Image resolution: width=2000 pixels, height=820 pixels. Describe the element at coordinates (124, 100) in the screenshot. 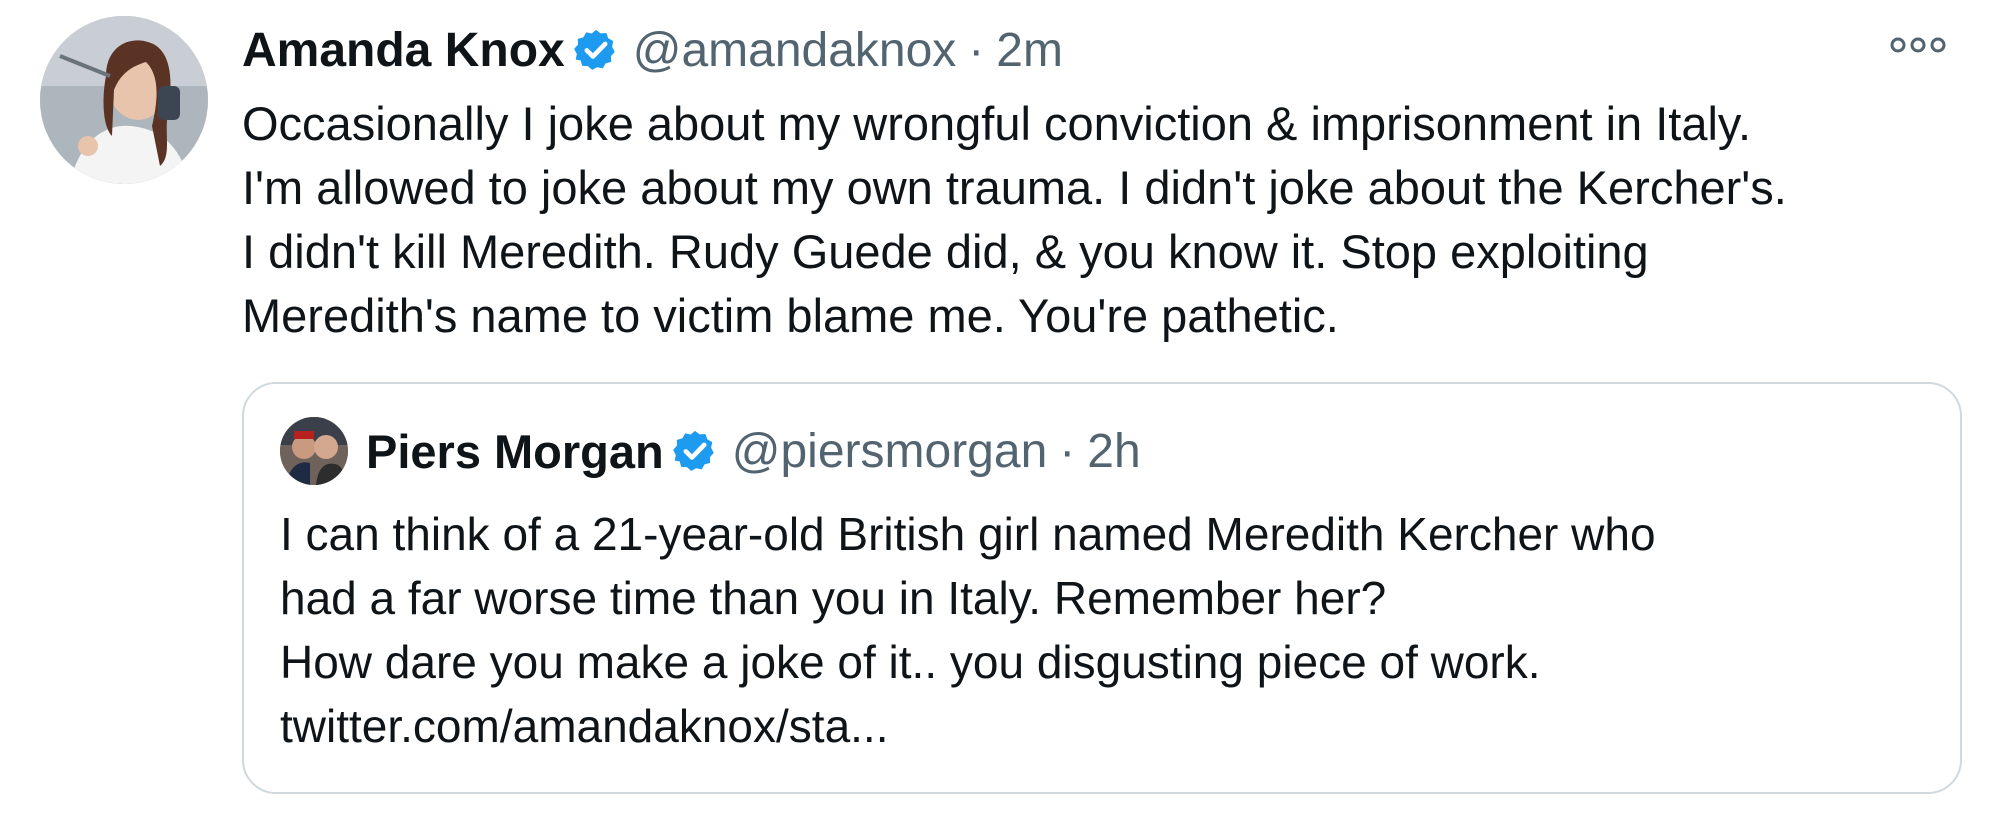

I see `author-avatar` at that location.